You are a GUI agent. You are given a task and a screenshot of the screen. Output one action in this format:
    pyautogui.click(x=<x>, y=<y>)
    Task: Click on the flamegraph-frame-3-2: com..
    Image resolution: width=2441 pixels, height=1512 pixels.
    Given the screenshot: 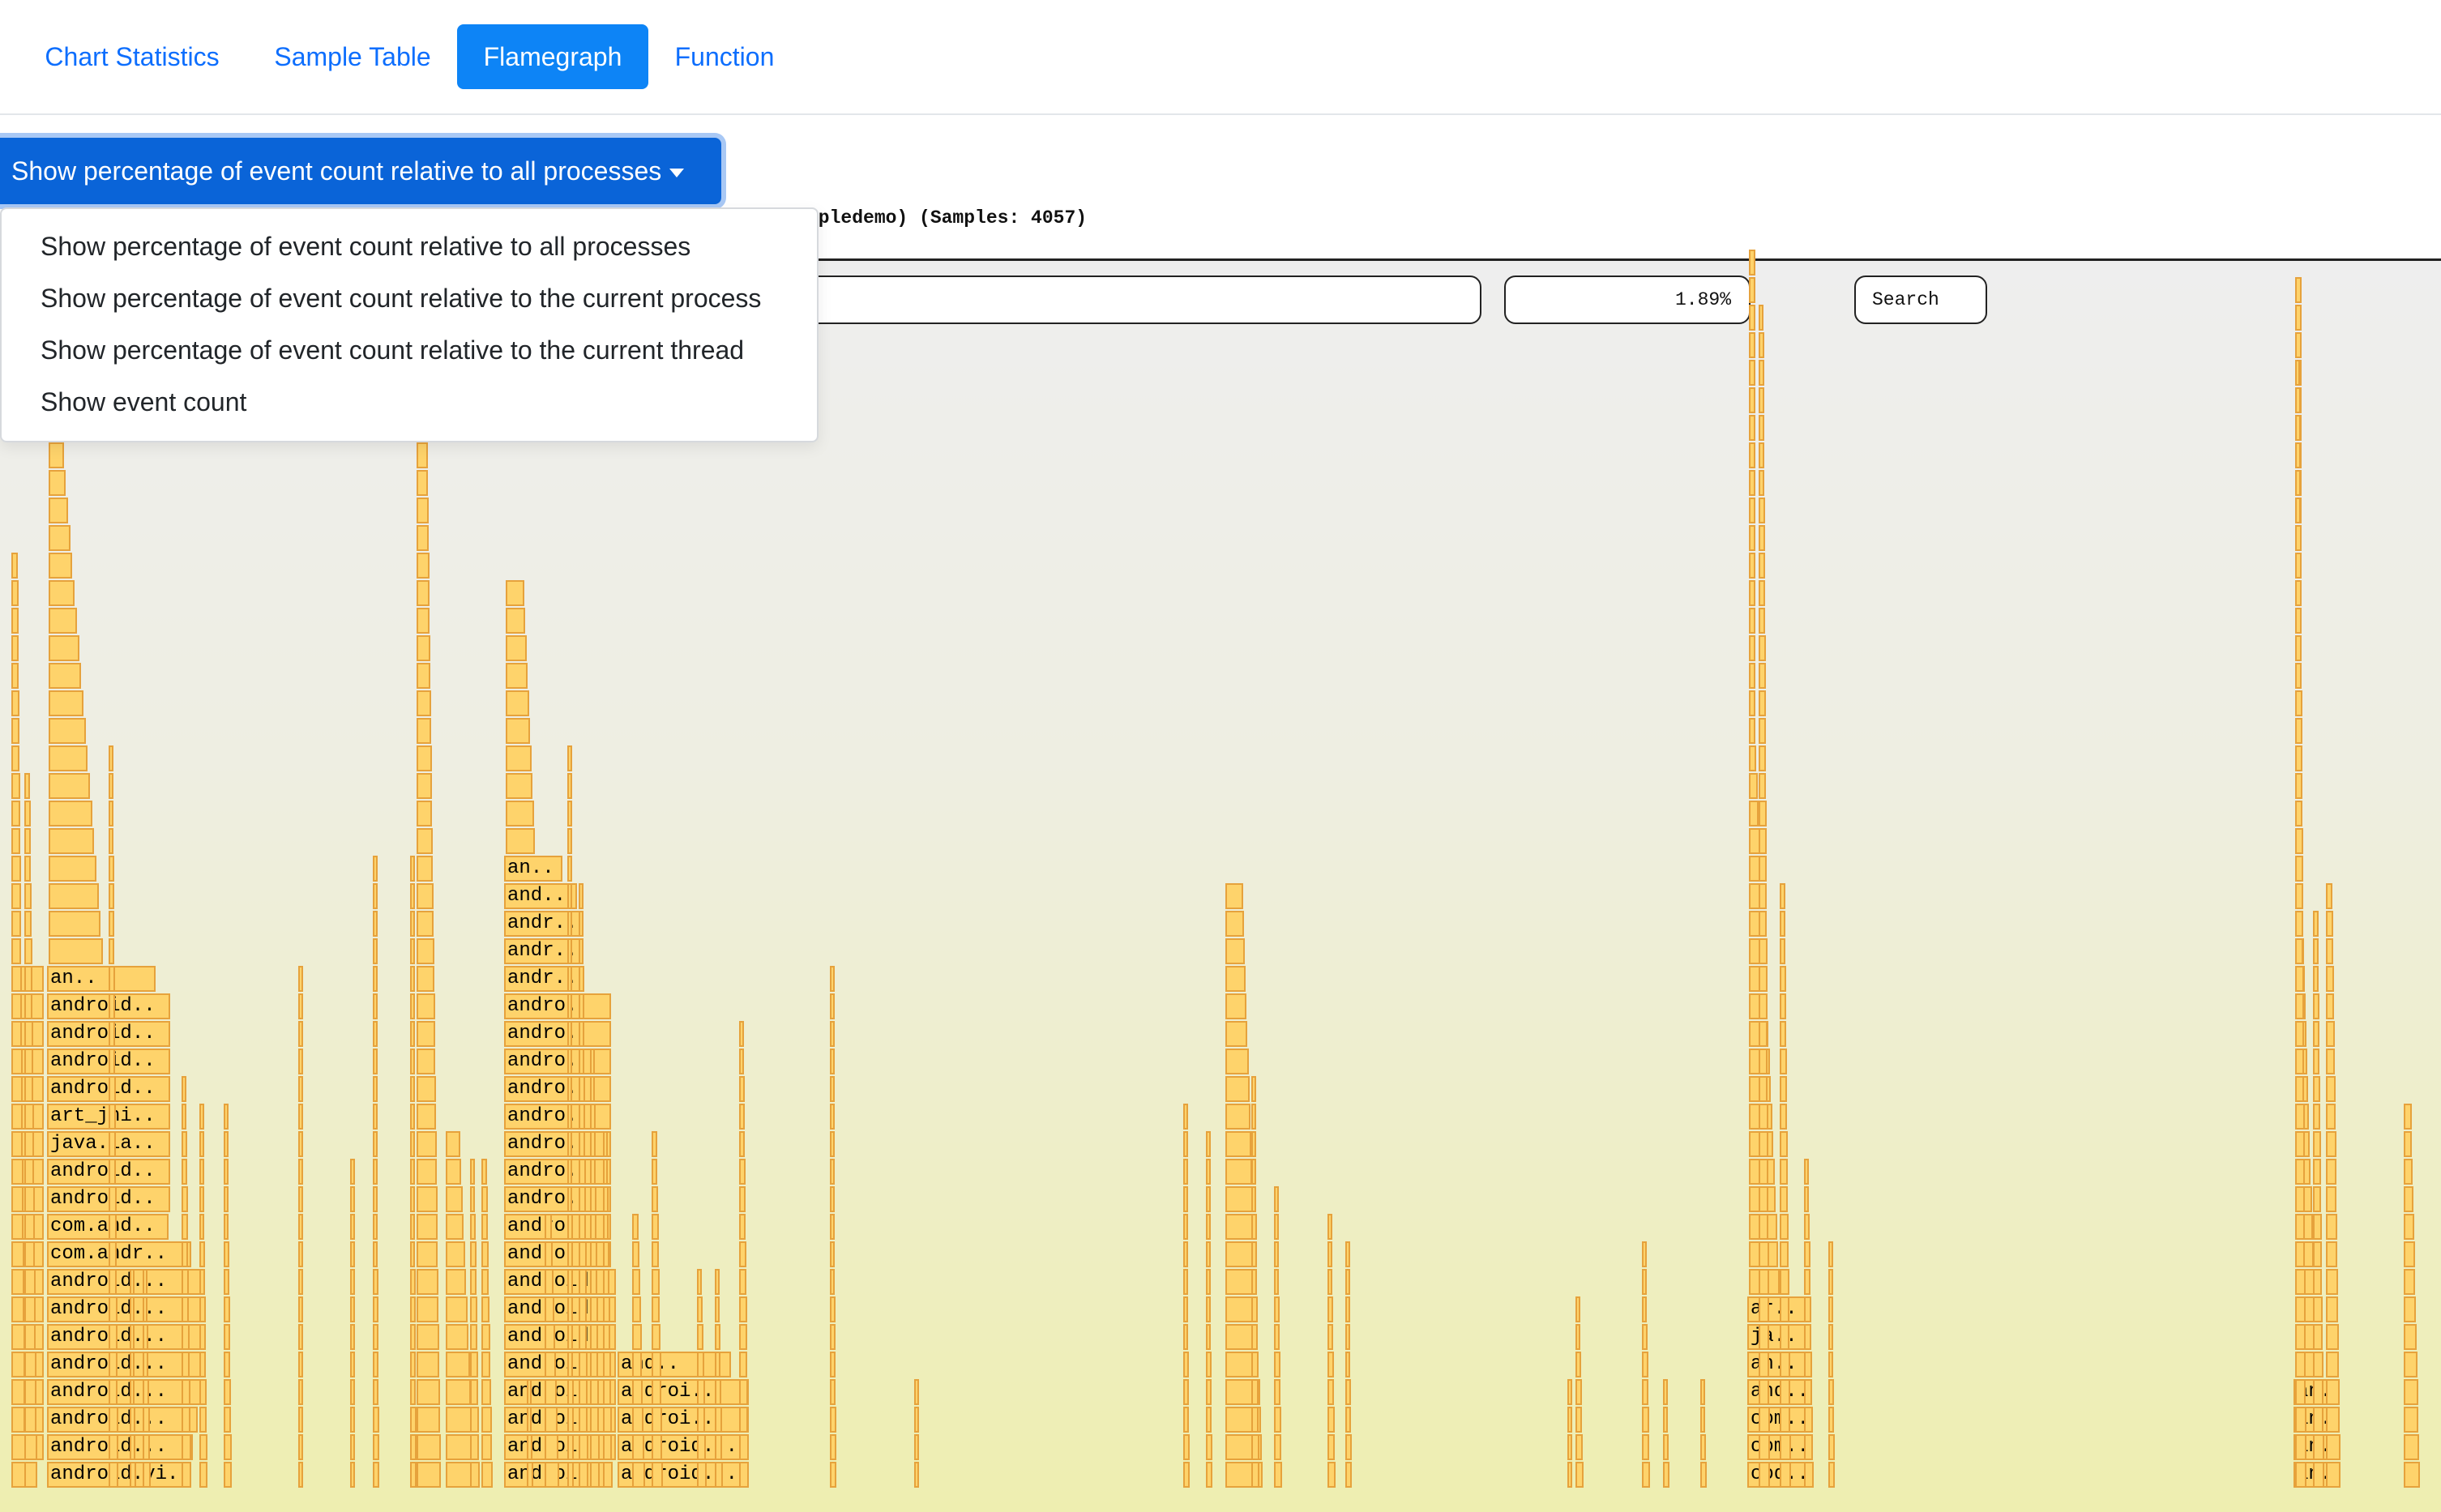 What is the action you would take?
    pyautogui.click(x=1778, y=1420)
    